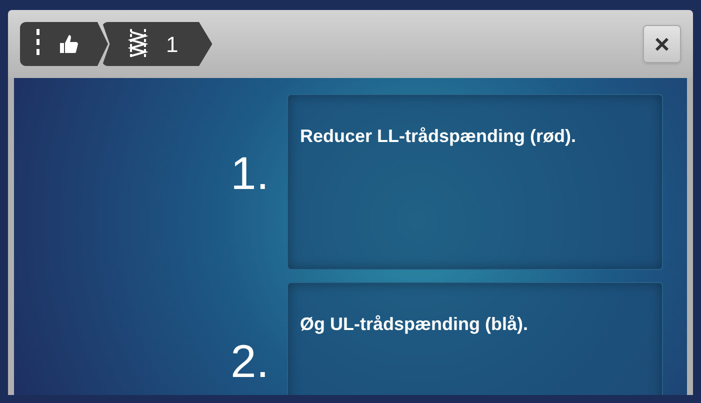 This screenshot has height=403, width=701. What do you see at coordinates (172, 44) in the screenshot?
I see `step-count: 1` at bounding box center [172, 44].